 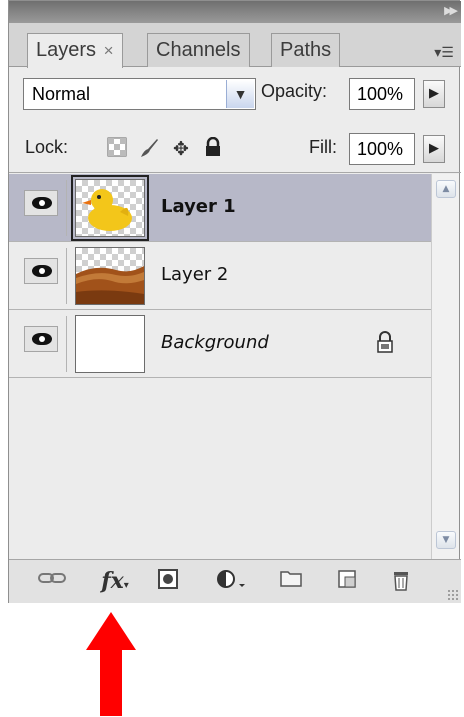 I want to click on lock-position-move-icon: ✥, so click(x=181, y=149).